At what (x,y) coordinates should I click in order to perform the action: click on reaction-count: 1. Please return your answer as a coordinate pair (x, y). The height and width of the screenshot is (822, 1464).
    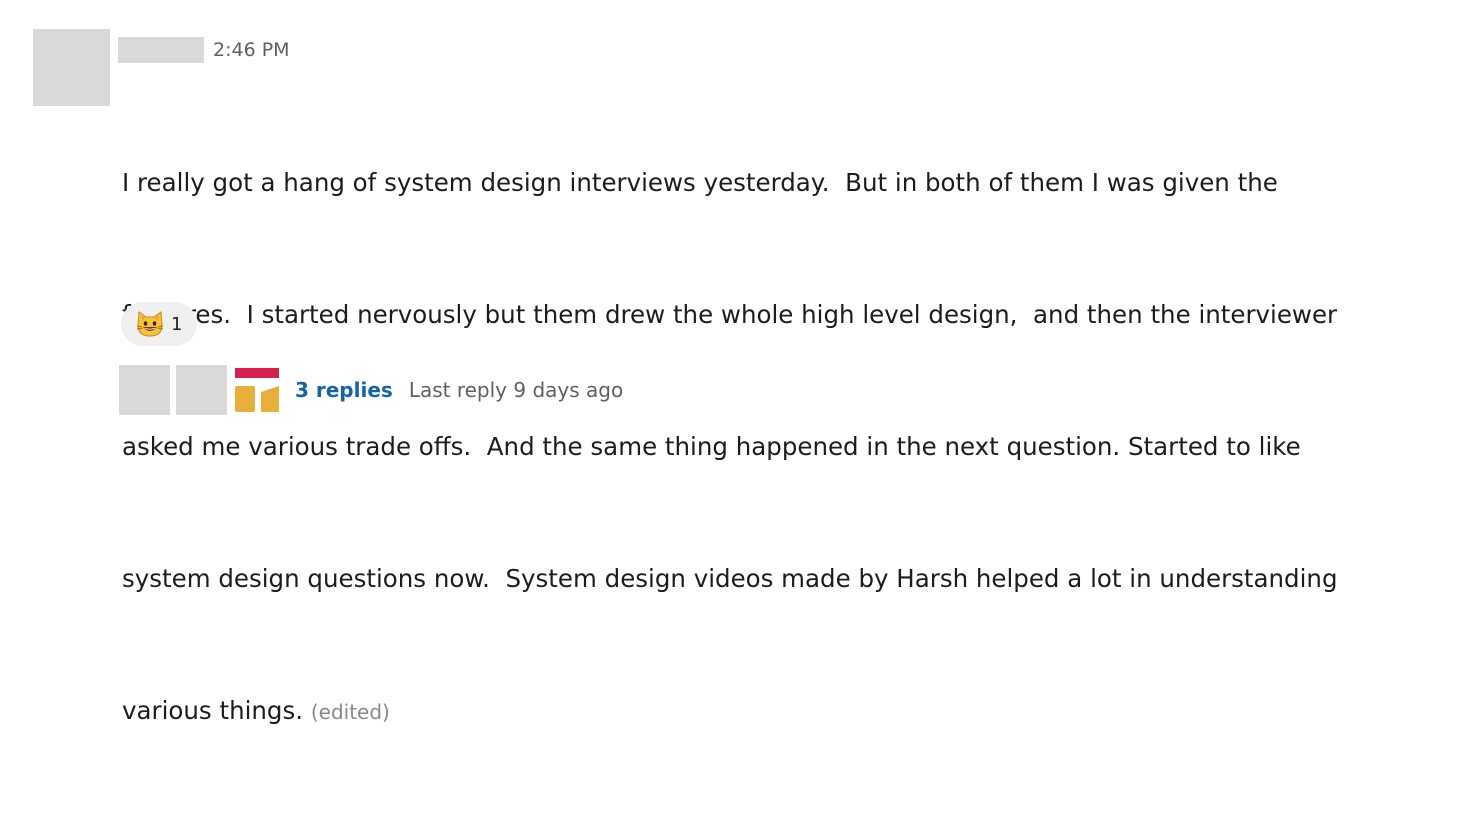
    Looking at the image, I should click on (177, 324).